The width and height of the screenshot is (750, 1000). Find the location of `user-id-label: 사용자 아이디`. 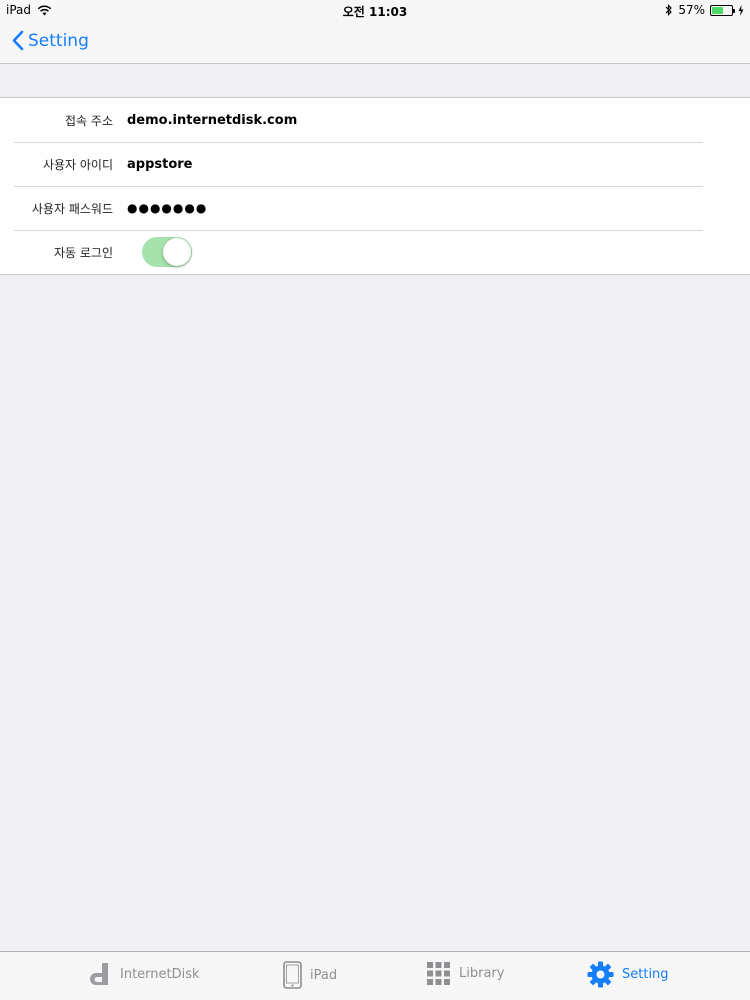

user-id-label: 사용자 아이디 is located at coordinates (77, 164).